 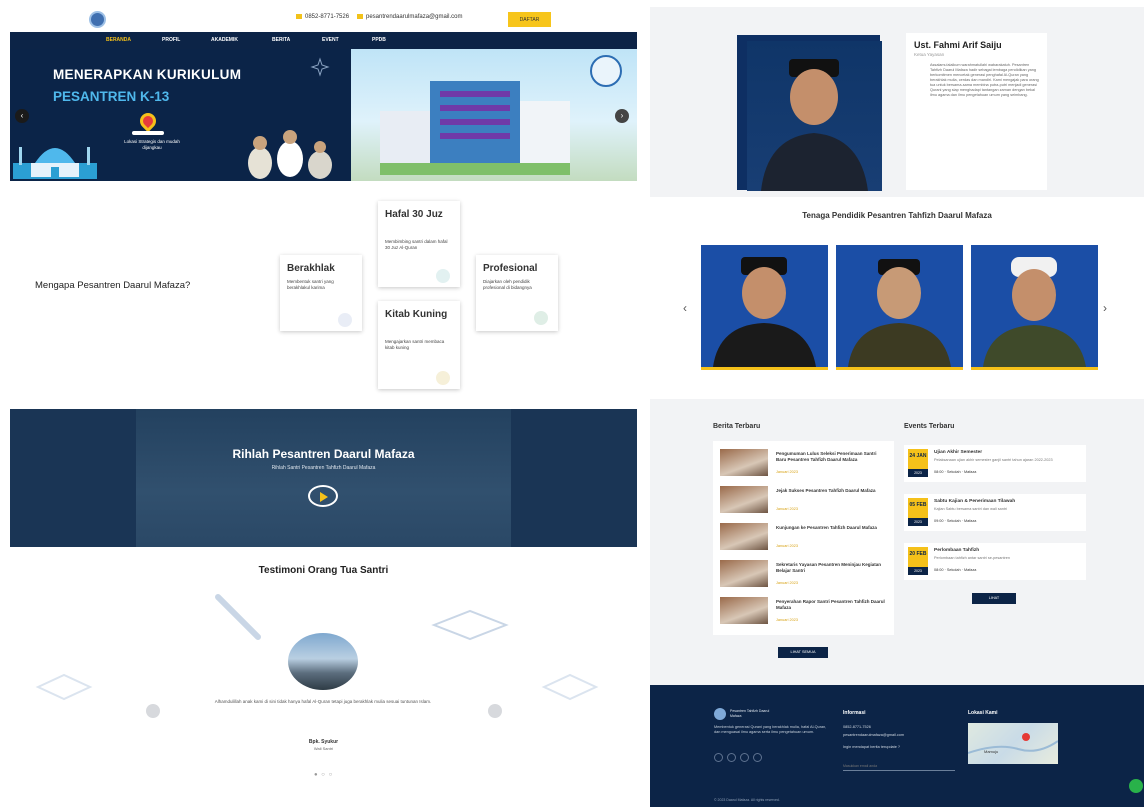 What do you see at coordinates (290, 154) in the screenshot?
I see `santri-illustration-icon` at bounding box center [290, 154].